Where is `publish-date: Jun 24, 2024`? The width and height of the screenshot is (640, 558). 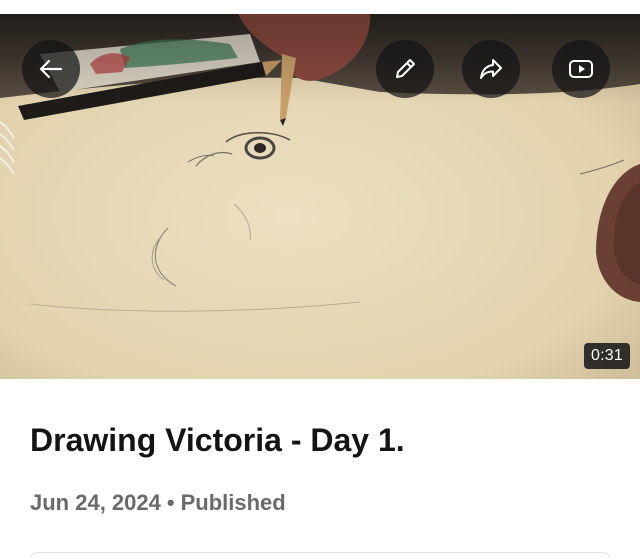
publish-date: Jun 24, 2024 is located at coordinates (95, 502).